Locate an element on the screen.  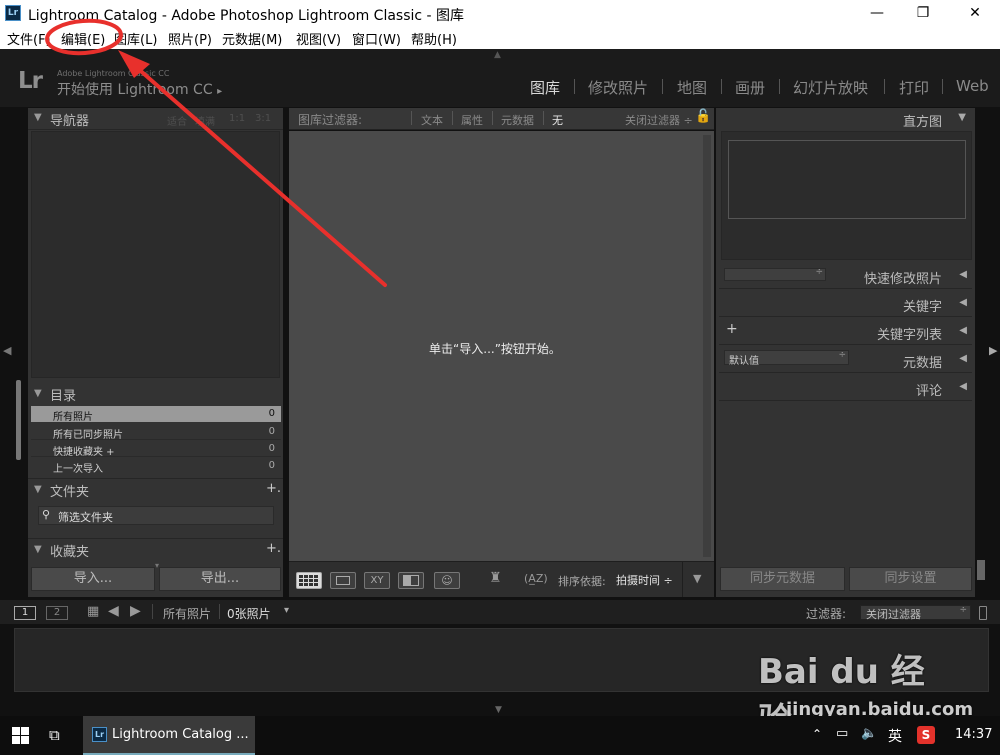
annotation-overlay is located at coordinates (216, 152).